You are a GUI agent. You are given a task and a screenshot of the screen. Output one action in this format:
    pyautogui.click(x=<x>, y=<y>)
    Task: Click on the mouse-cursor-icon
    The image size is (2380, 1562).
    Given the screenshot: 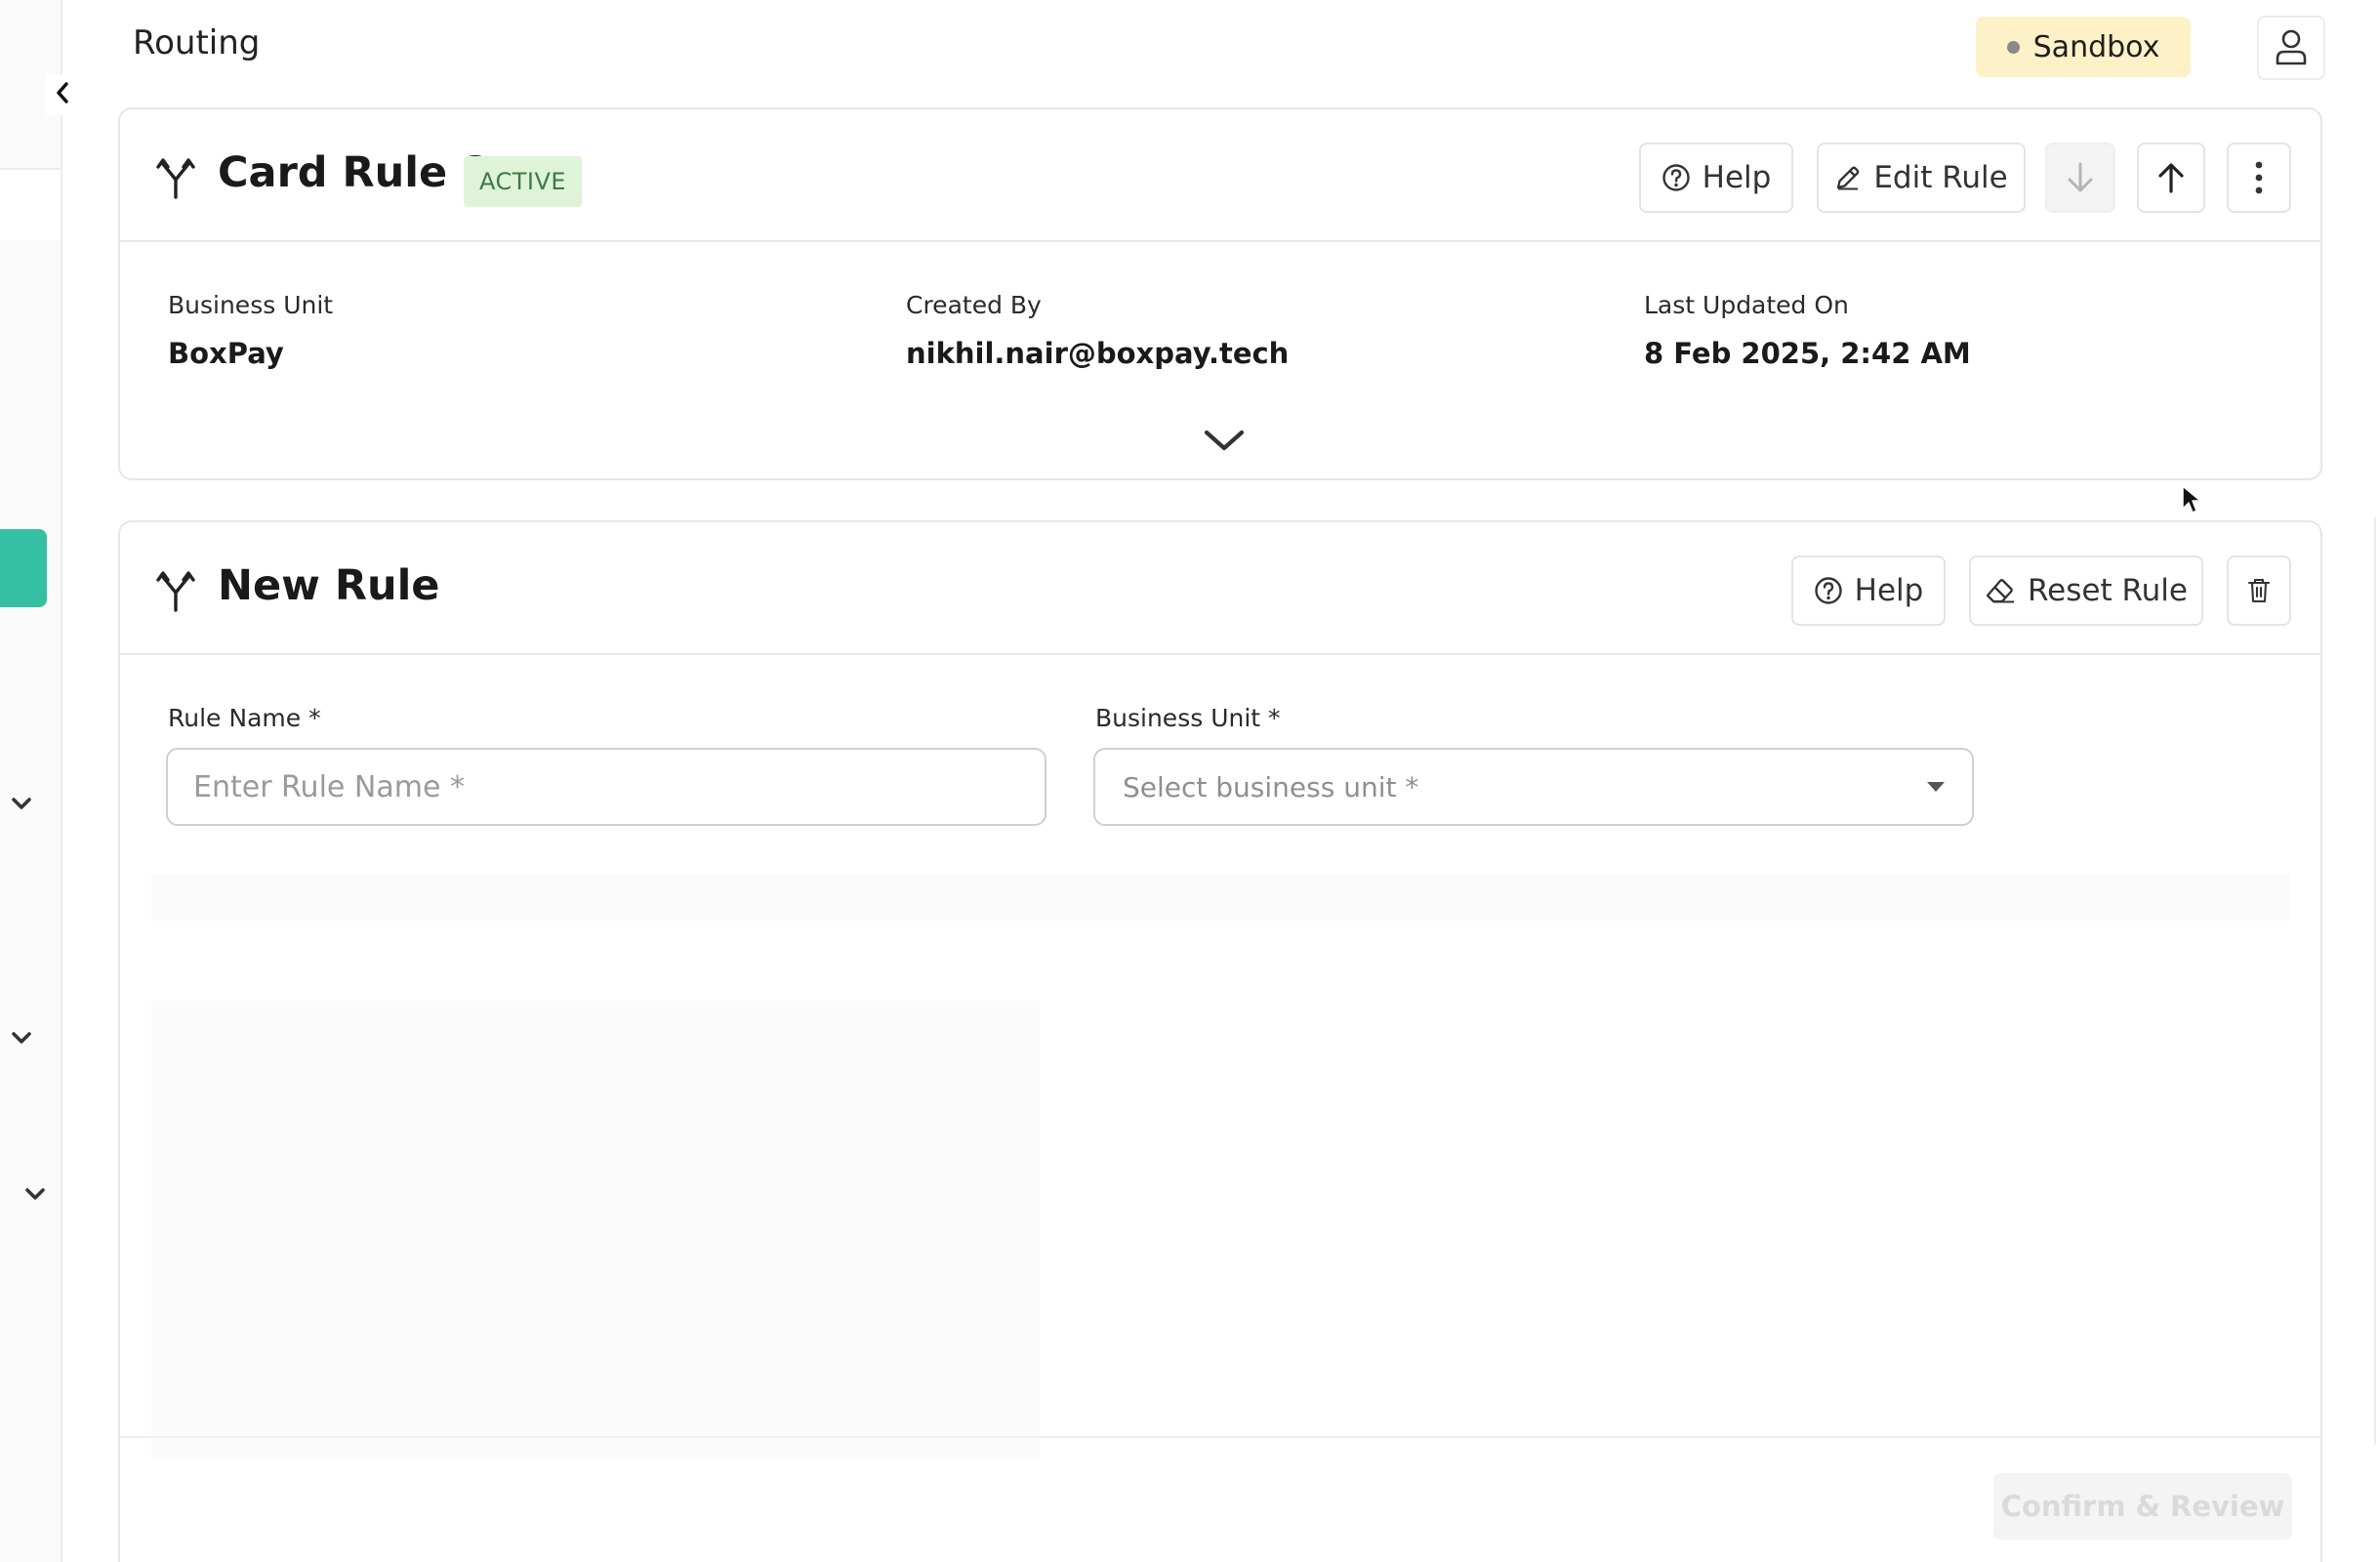 What is the action you would take?
    pyautogui.click(x=2191, y=499)
    